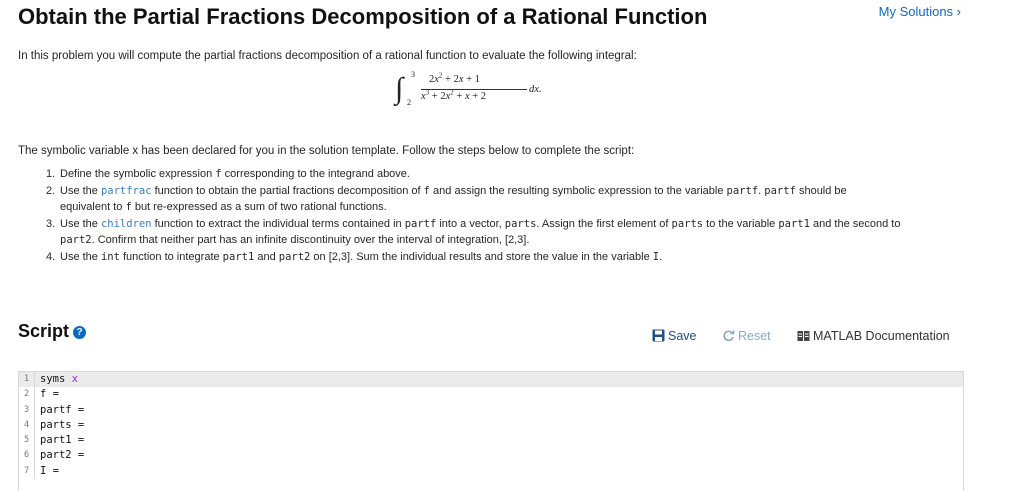 This screenshot has height=491, width=1019. What do you see at coordinates (27, 380) in the screenshot?
I see `line-number: 1` at bounding box center [27, 380].